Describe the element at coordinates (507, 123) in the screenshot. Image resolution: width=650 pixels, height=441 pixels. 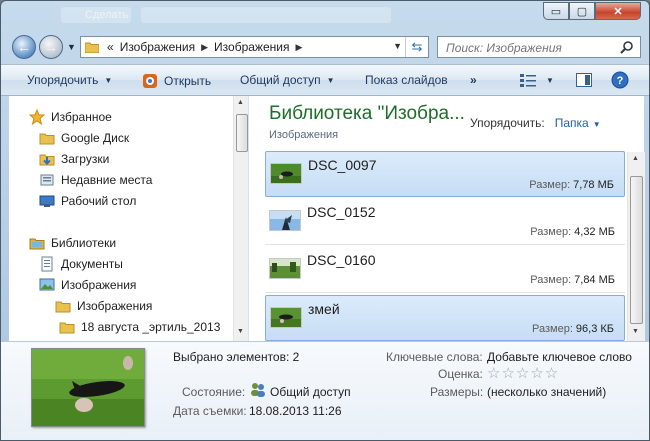
I see `arrange-label: Упорядочить:` at that location.